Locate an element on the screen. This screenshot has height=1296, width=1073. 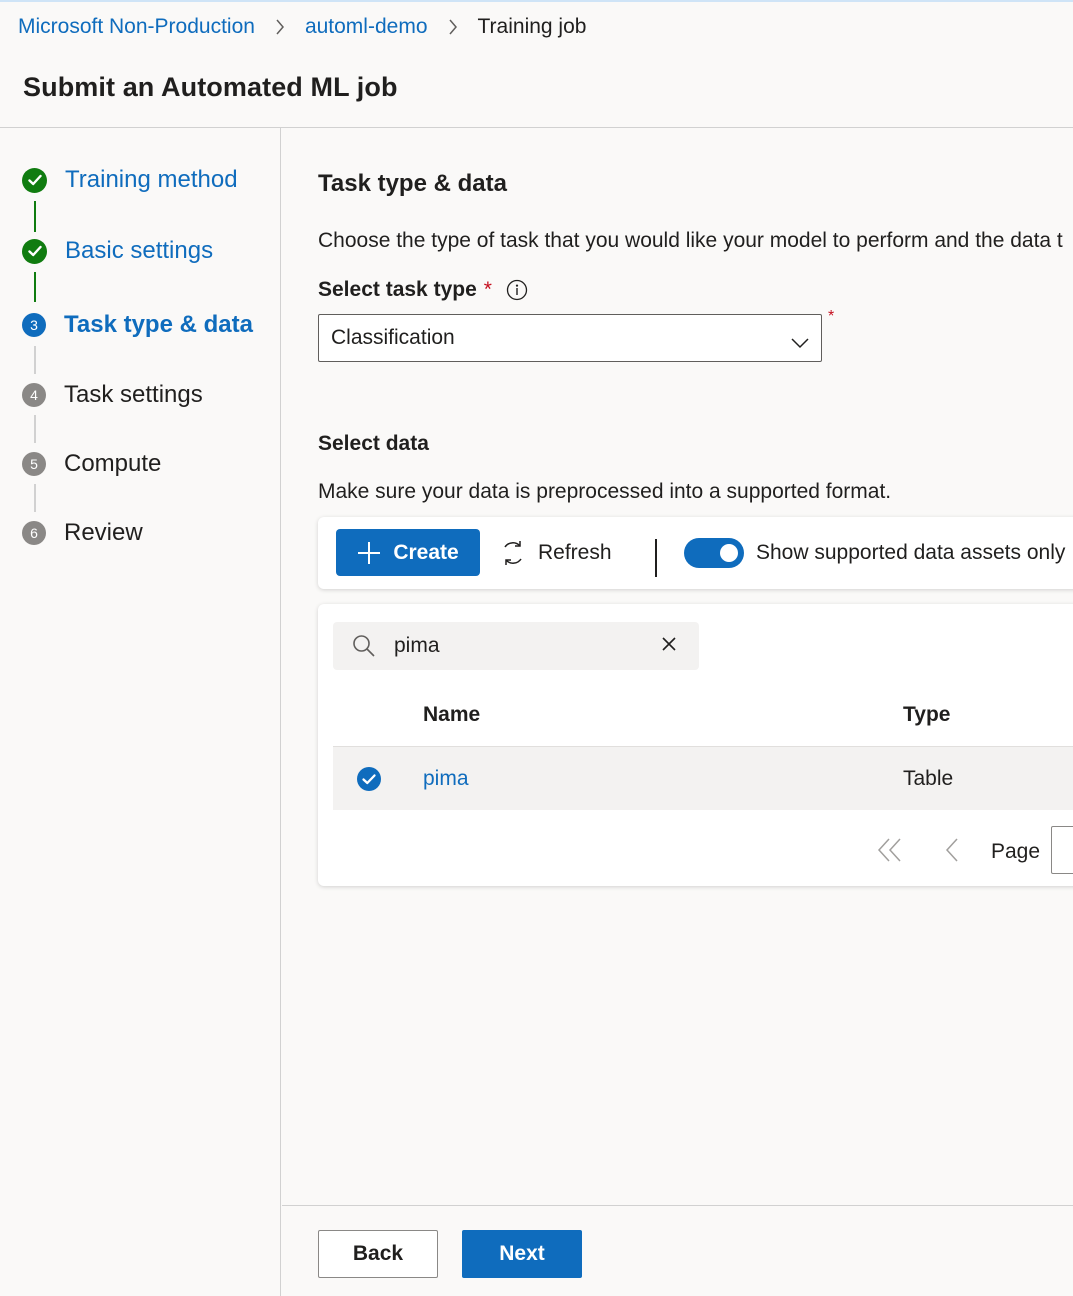
task-type-value: Classification is located at coordinates (393, 337).